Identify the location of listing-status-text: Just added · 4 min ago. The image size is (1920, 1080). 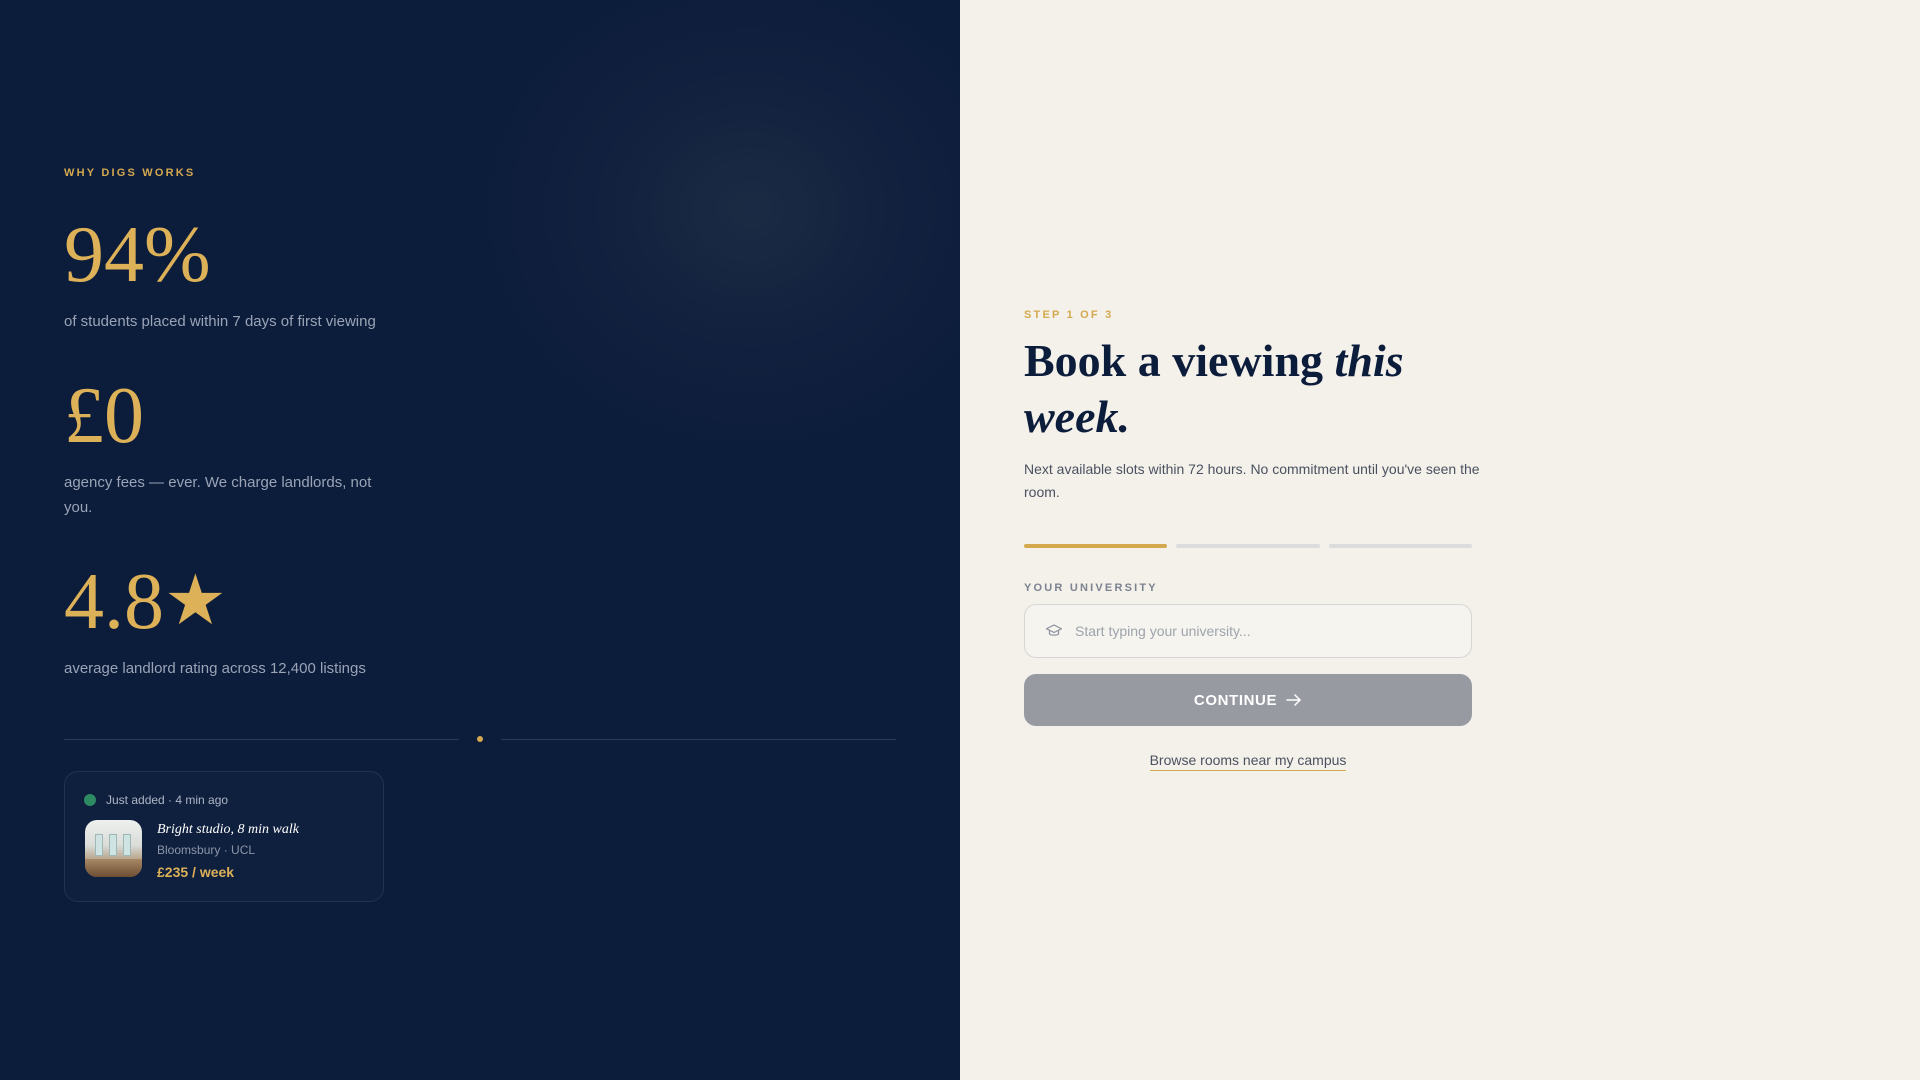
(167, 800).